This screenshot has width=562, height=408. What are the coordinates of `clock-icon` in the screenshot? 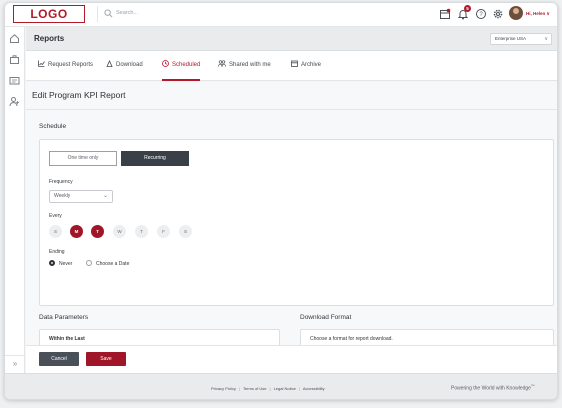 It's located at (165, 63).